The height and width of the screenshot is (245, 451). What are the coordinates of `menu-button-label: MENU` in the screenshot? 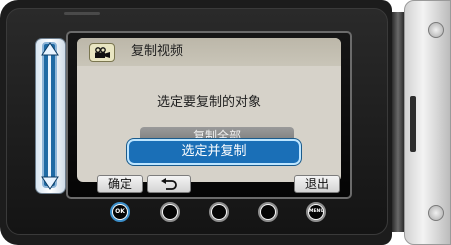 It's located at (316, 212).